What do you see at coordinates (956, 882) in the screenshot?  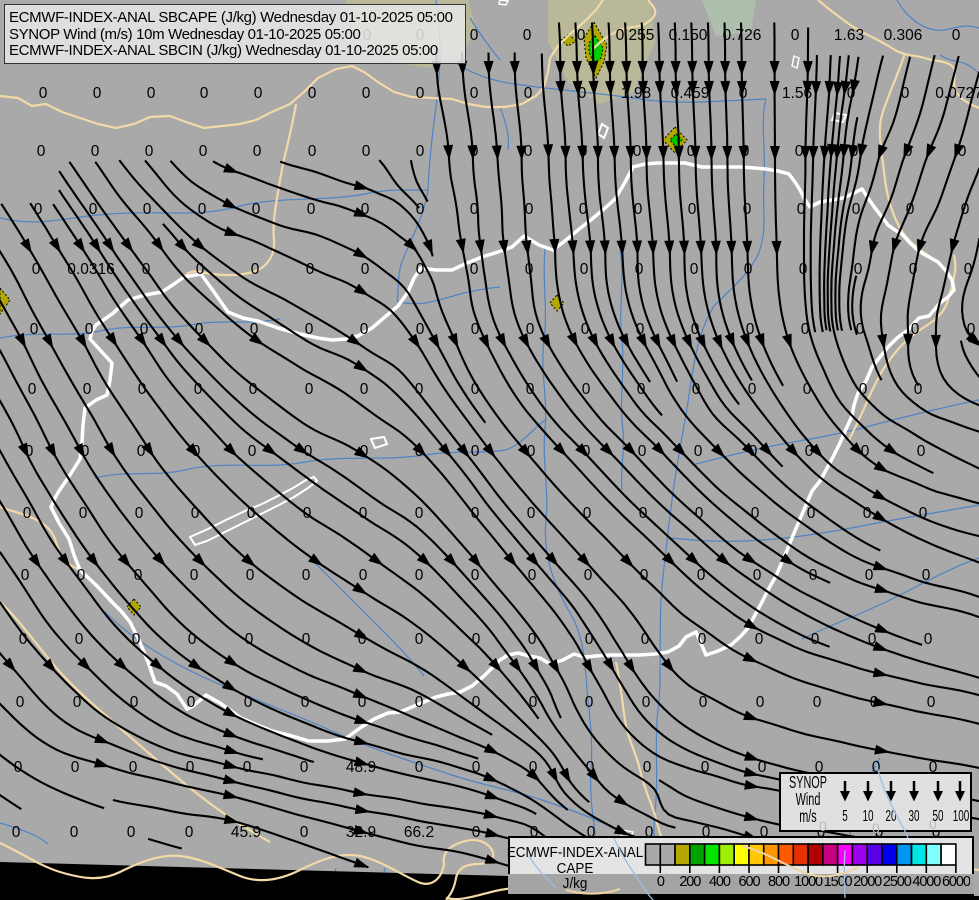 I see `svg-text: 6000` at bounding box center [956, 882].